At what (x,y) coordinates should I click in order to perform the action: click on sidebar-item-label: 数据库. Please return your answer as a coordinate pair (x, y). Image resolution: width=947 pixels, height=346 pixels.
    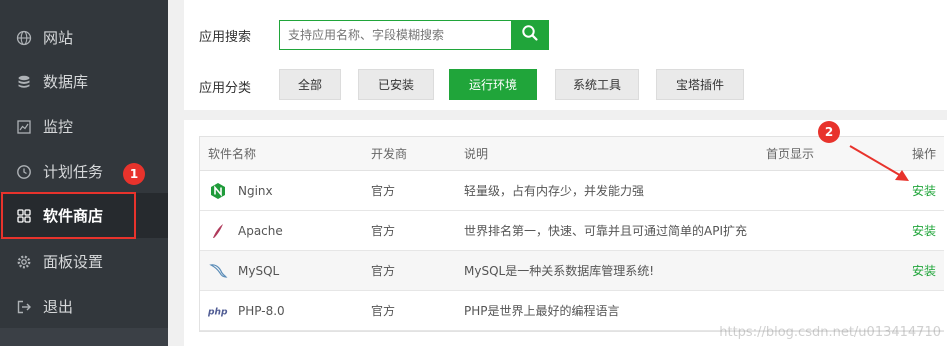
    Looking at the image, I should click on (66, 82).